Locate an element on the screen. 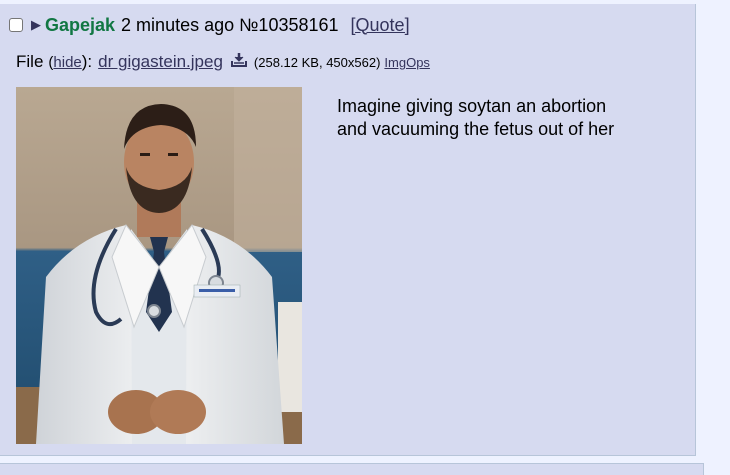 This screenshot has width=730, height=475. post-number: №10358161 is located at coordinates (288, 25).